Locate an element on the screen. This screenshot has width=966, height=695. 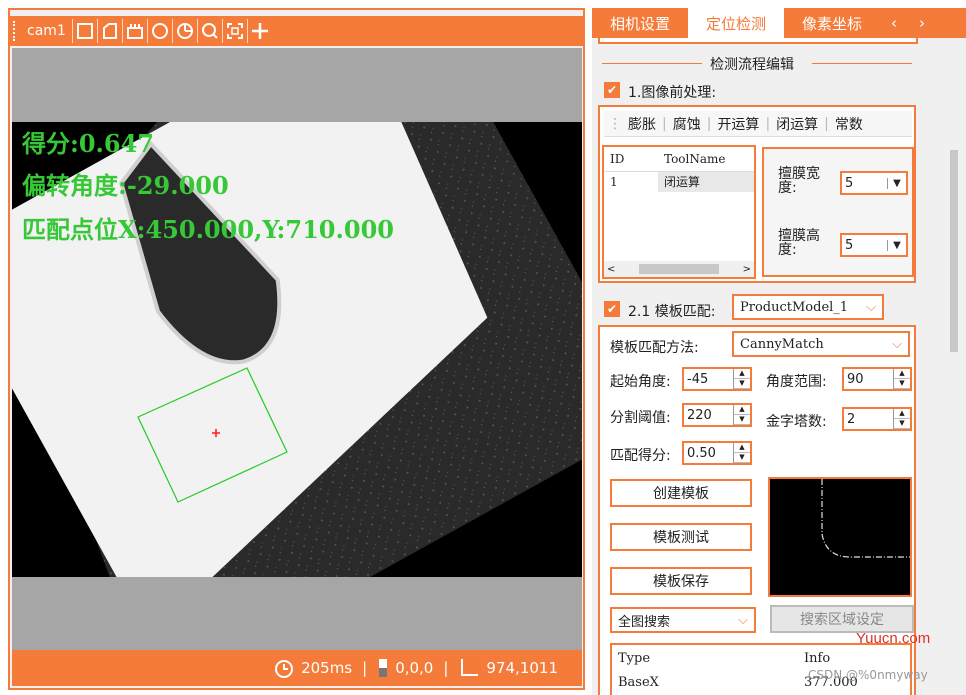
score-value: 0.50 is located at coordinates (701, 453).